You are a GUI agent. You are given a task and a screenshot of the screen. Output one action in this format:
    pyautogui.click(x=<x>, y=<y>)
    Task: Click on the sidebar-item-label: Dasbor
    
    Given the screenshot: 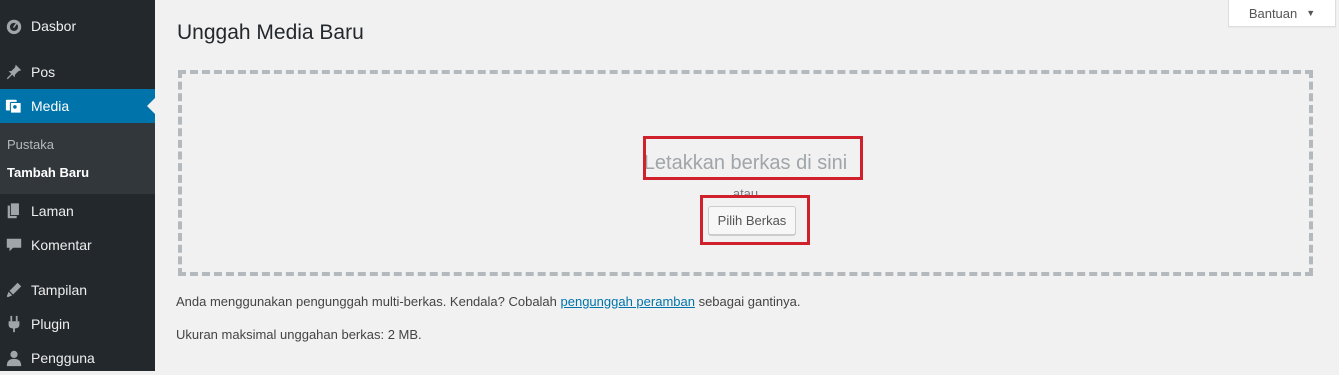 What is the action you would take?
    pyautogui.click(x=54, y=26)
    